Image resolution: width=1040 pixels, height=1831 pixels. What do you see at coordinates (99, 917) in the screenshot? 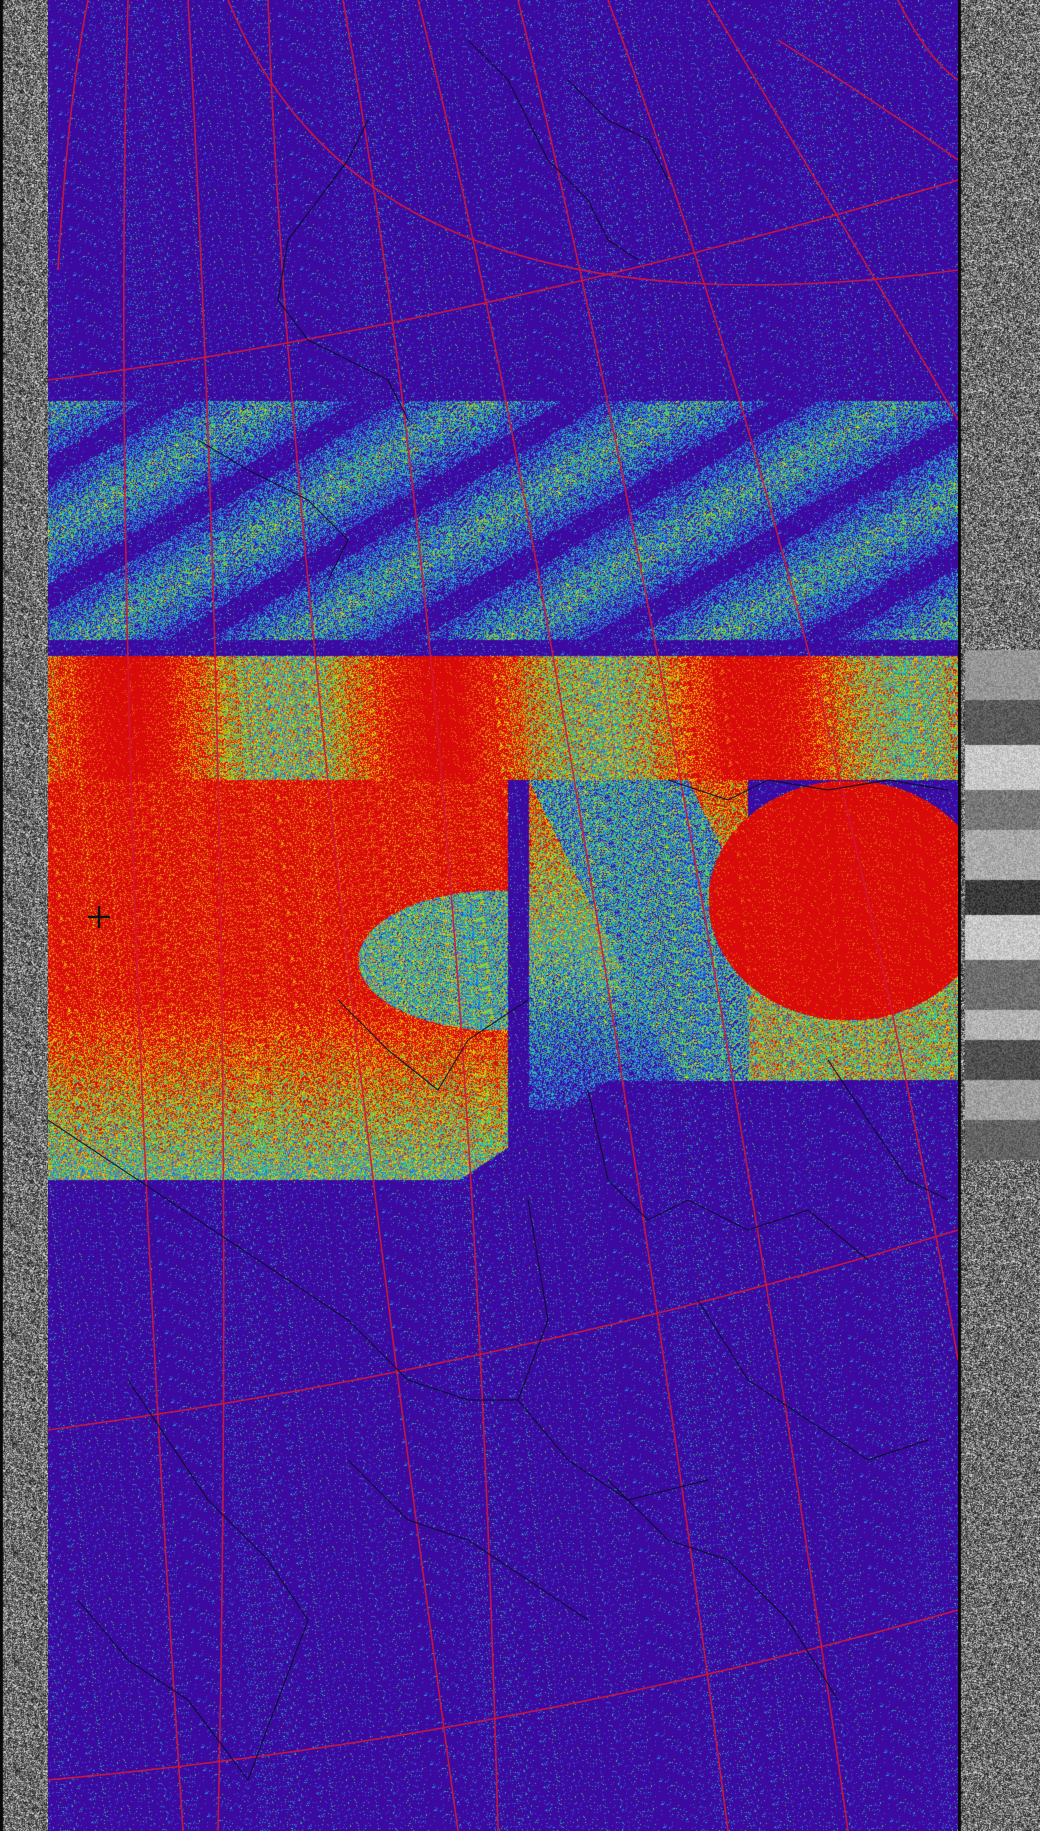
I see `reception-location-marker` at bounding box center [99, 917].